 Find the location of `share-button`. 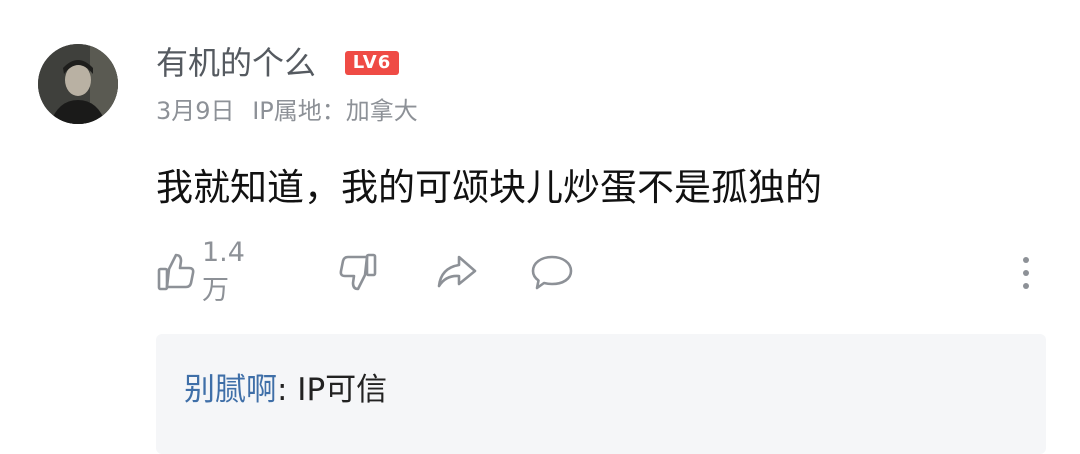

share-button is located at coordinates (457, 272).